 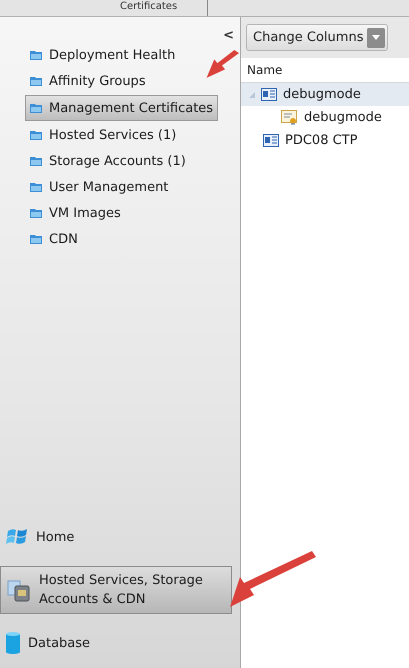 What do you see at coordinates (103, 55) in the screenshot?
I see `sidebar-item: Deployment Health` at bounding box center [103, 55].